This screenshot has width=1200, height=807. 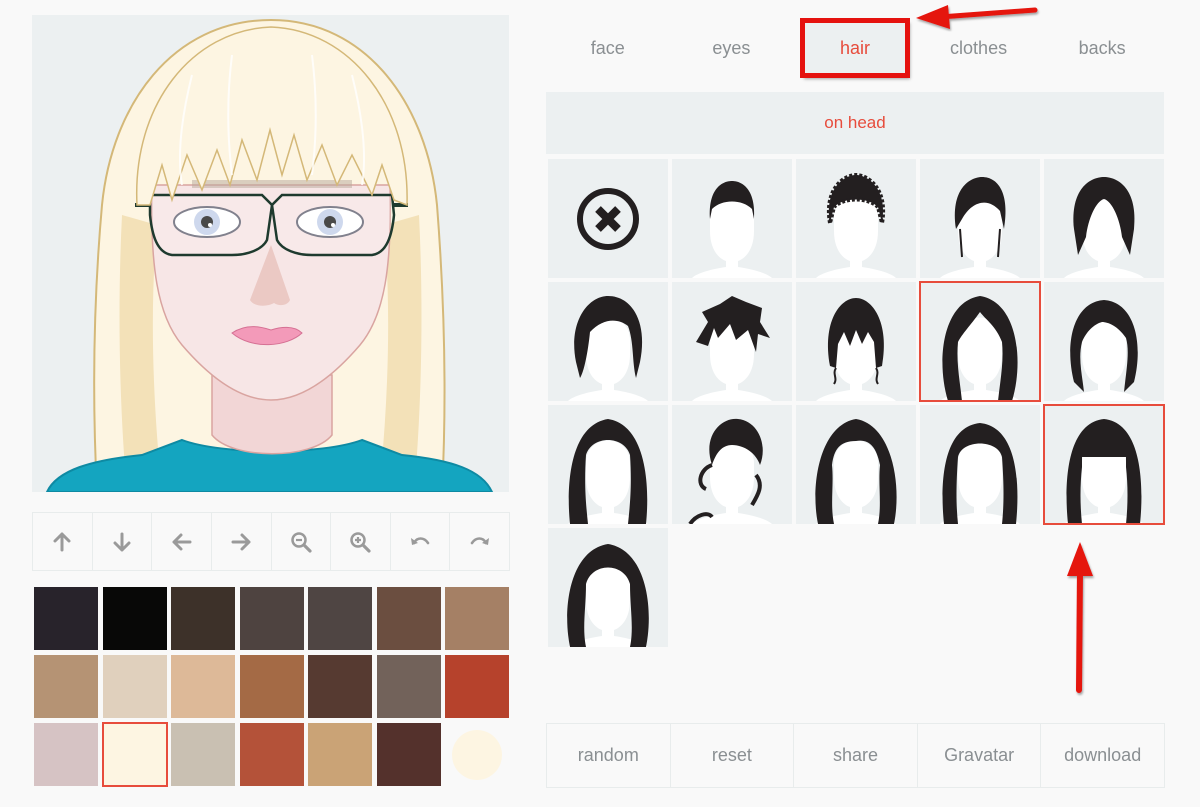 I want to click on hair-option-curly-short, so click(x=856, y=218).